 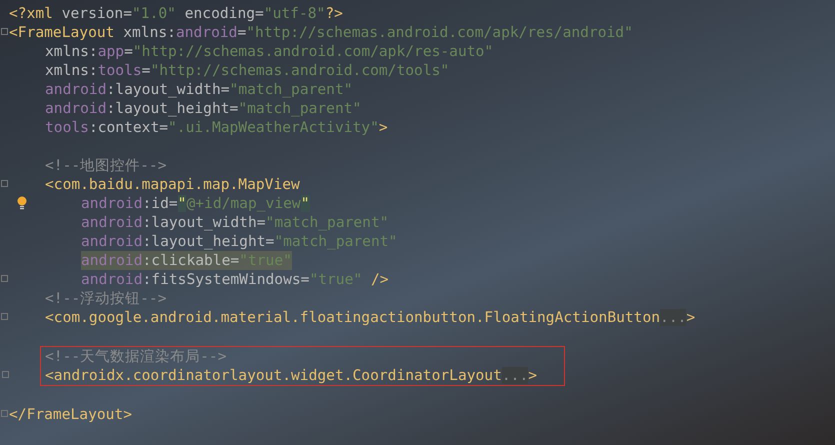 I want to click on code-line: tools:context=".ui.MapWeatherActivity">, so click(x=216, y=127).